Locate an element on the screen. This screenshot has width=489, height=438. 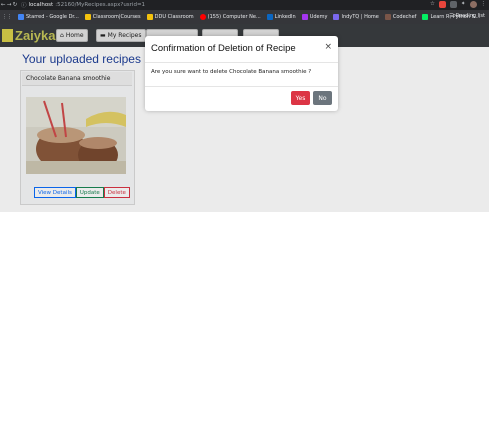
linkedin-icon is located at coordinates (269, 17).